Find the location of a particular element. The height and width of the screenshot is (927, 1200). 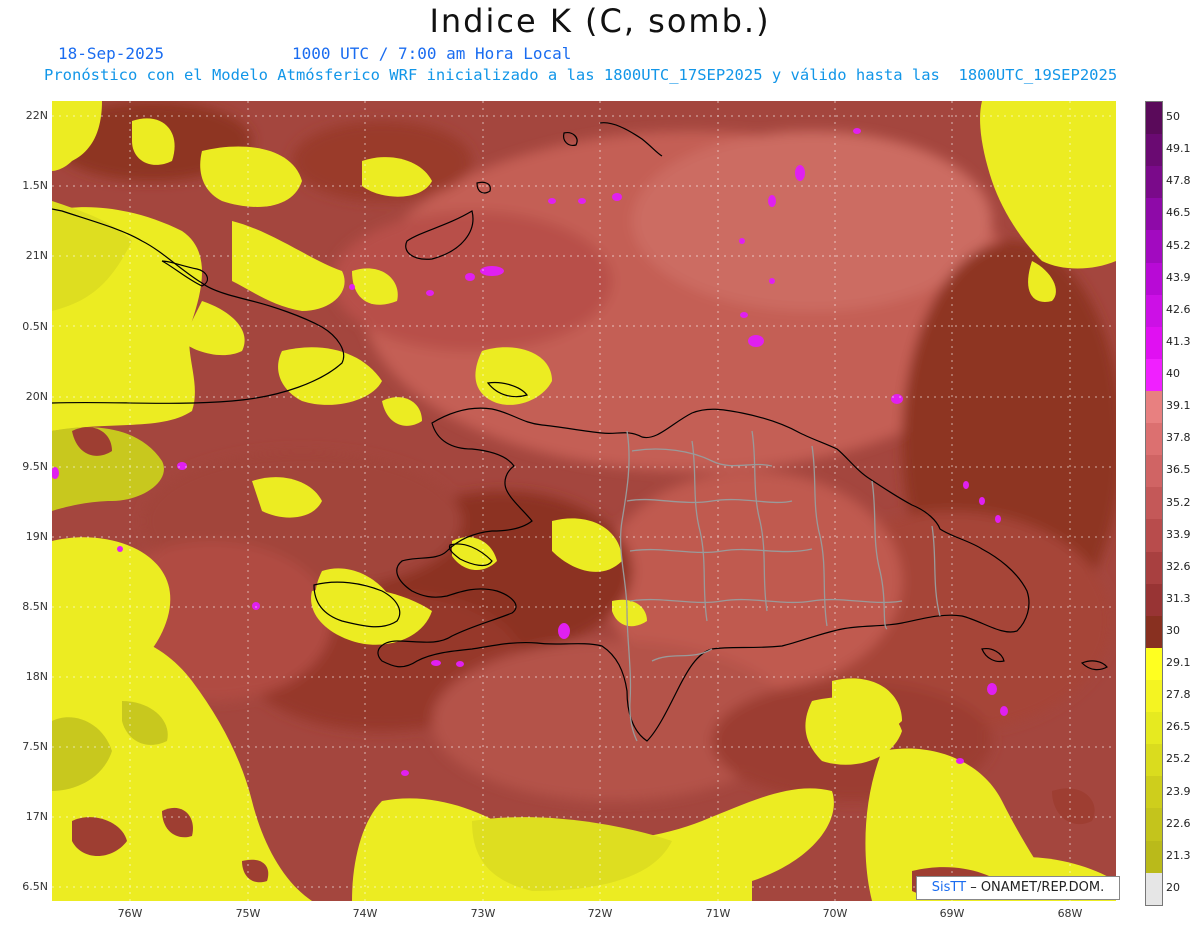

forecast-date: 18-Sep-2025 is located at coordinates (111, 53).